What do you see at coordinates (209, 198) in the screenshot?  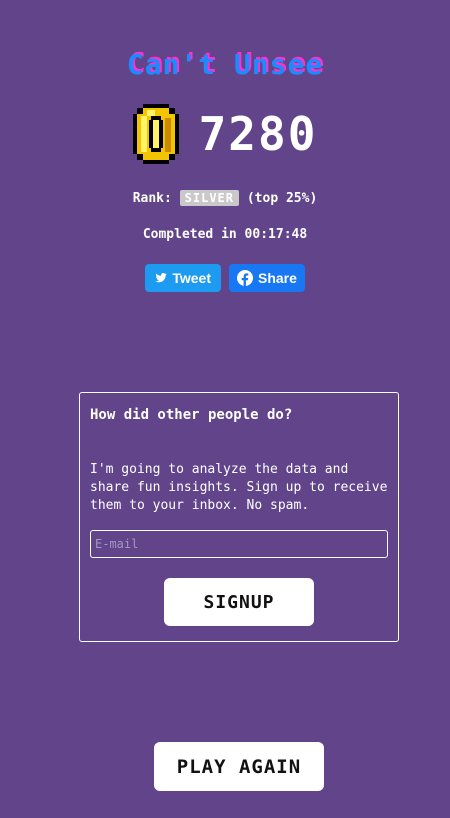 I see `rank-badge: SILVER` at bounding box center [209, 198].